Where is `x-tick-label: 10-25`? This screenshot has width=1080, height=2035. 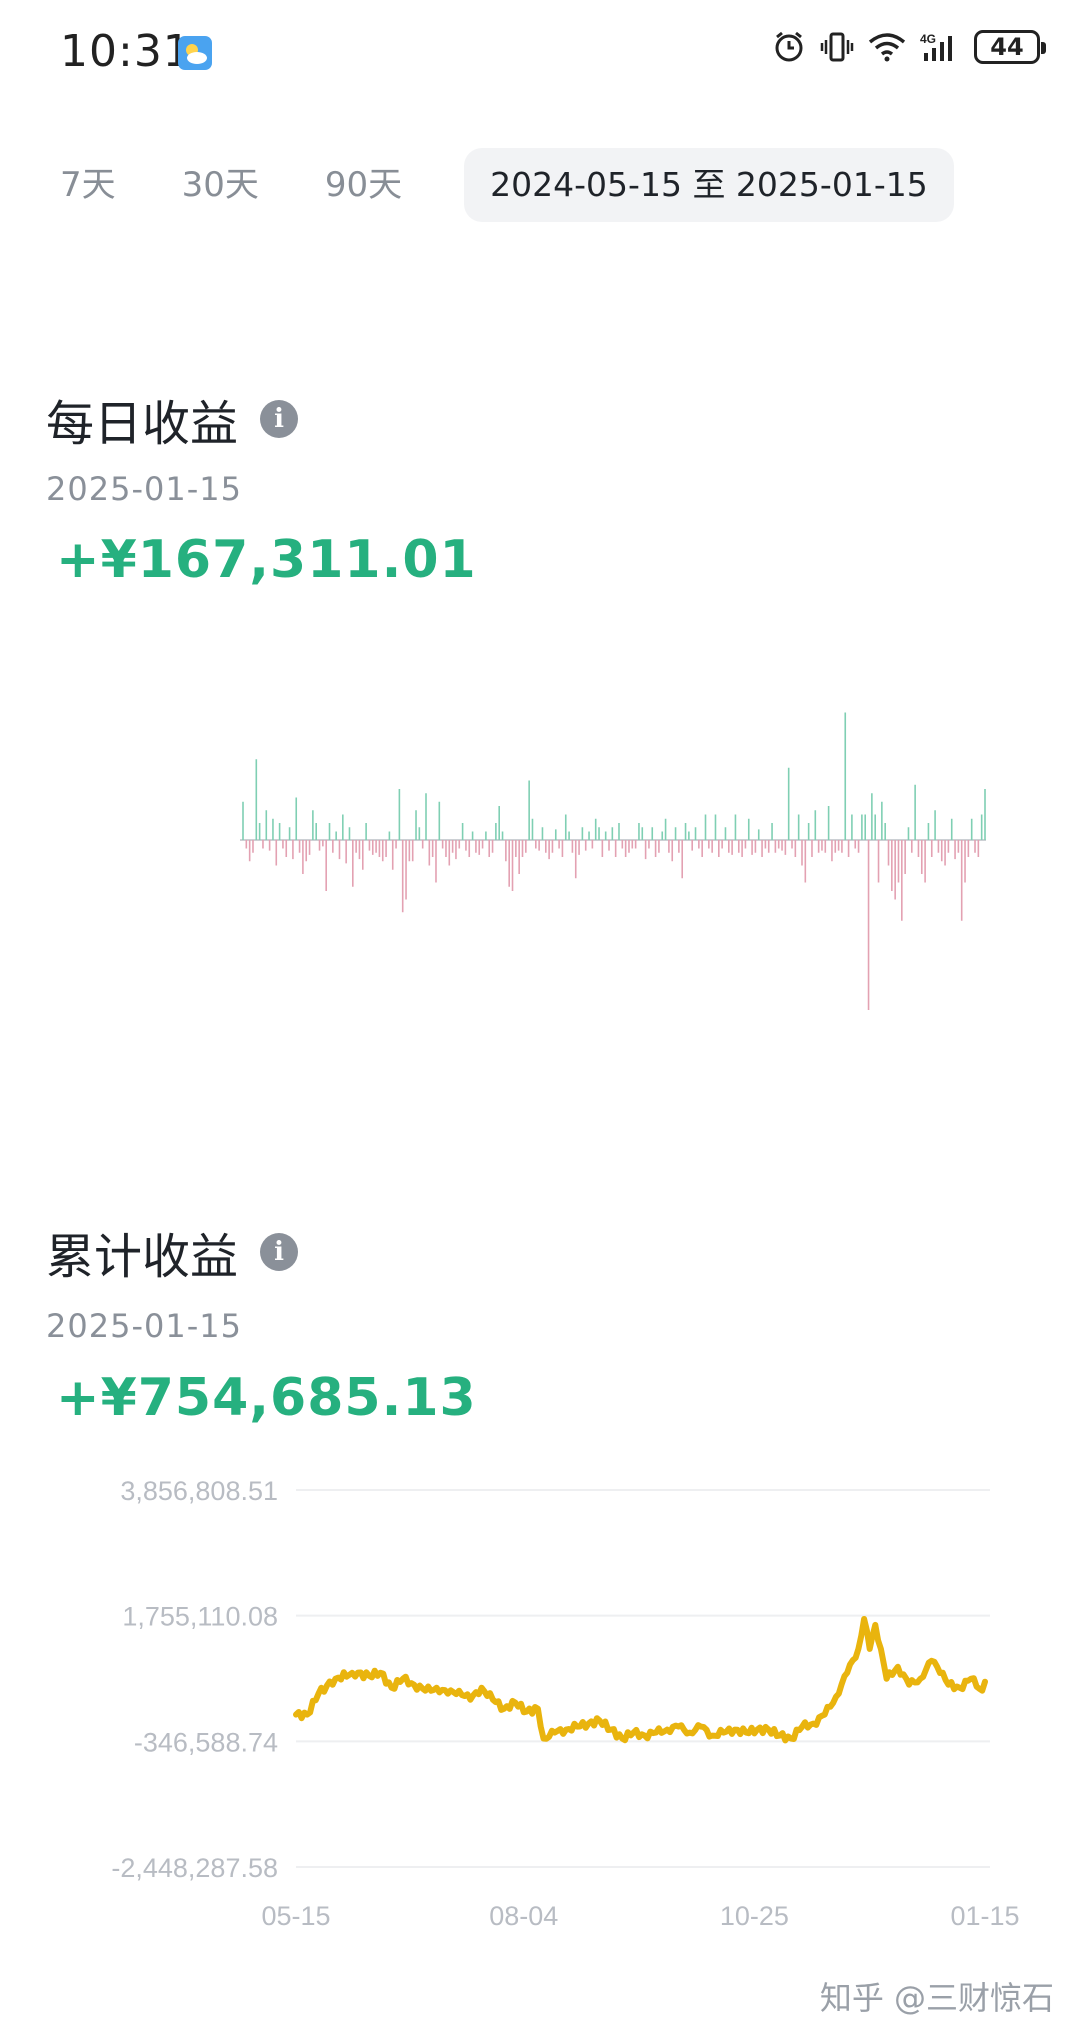 x-tick-label: 10-25 is located at coordinates (754, 1916).